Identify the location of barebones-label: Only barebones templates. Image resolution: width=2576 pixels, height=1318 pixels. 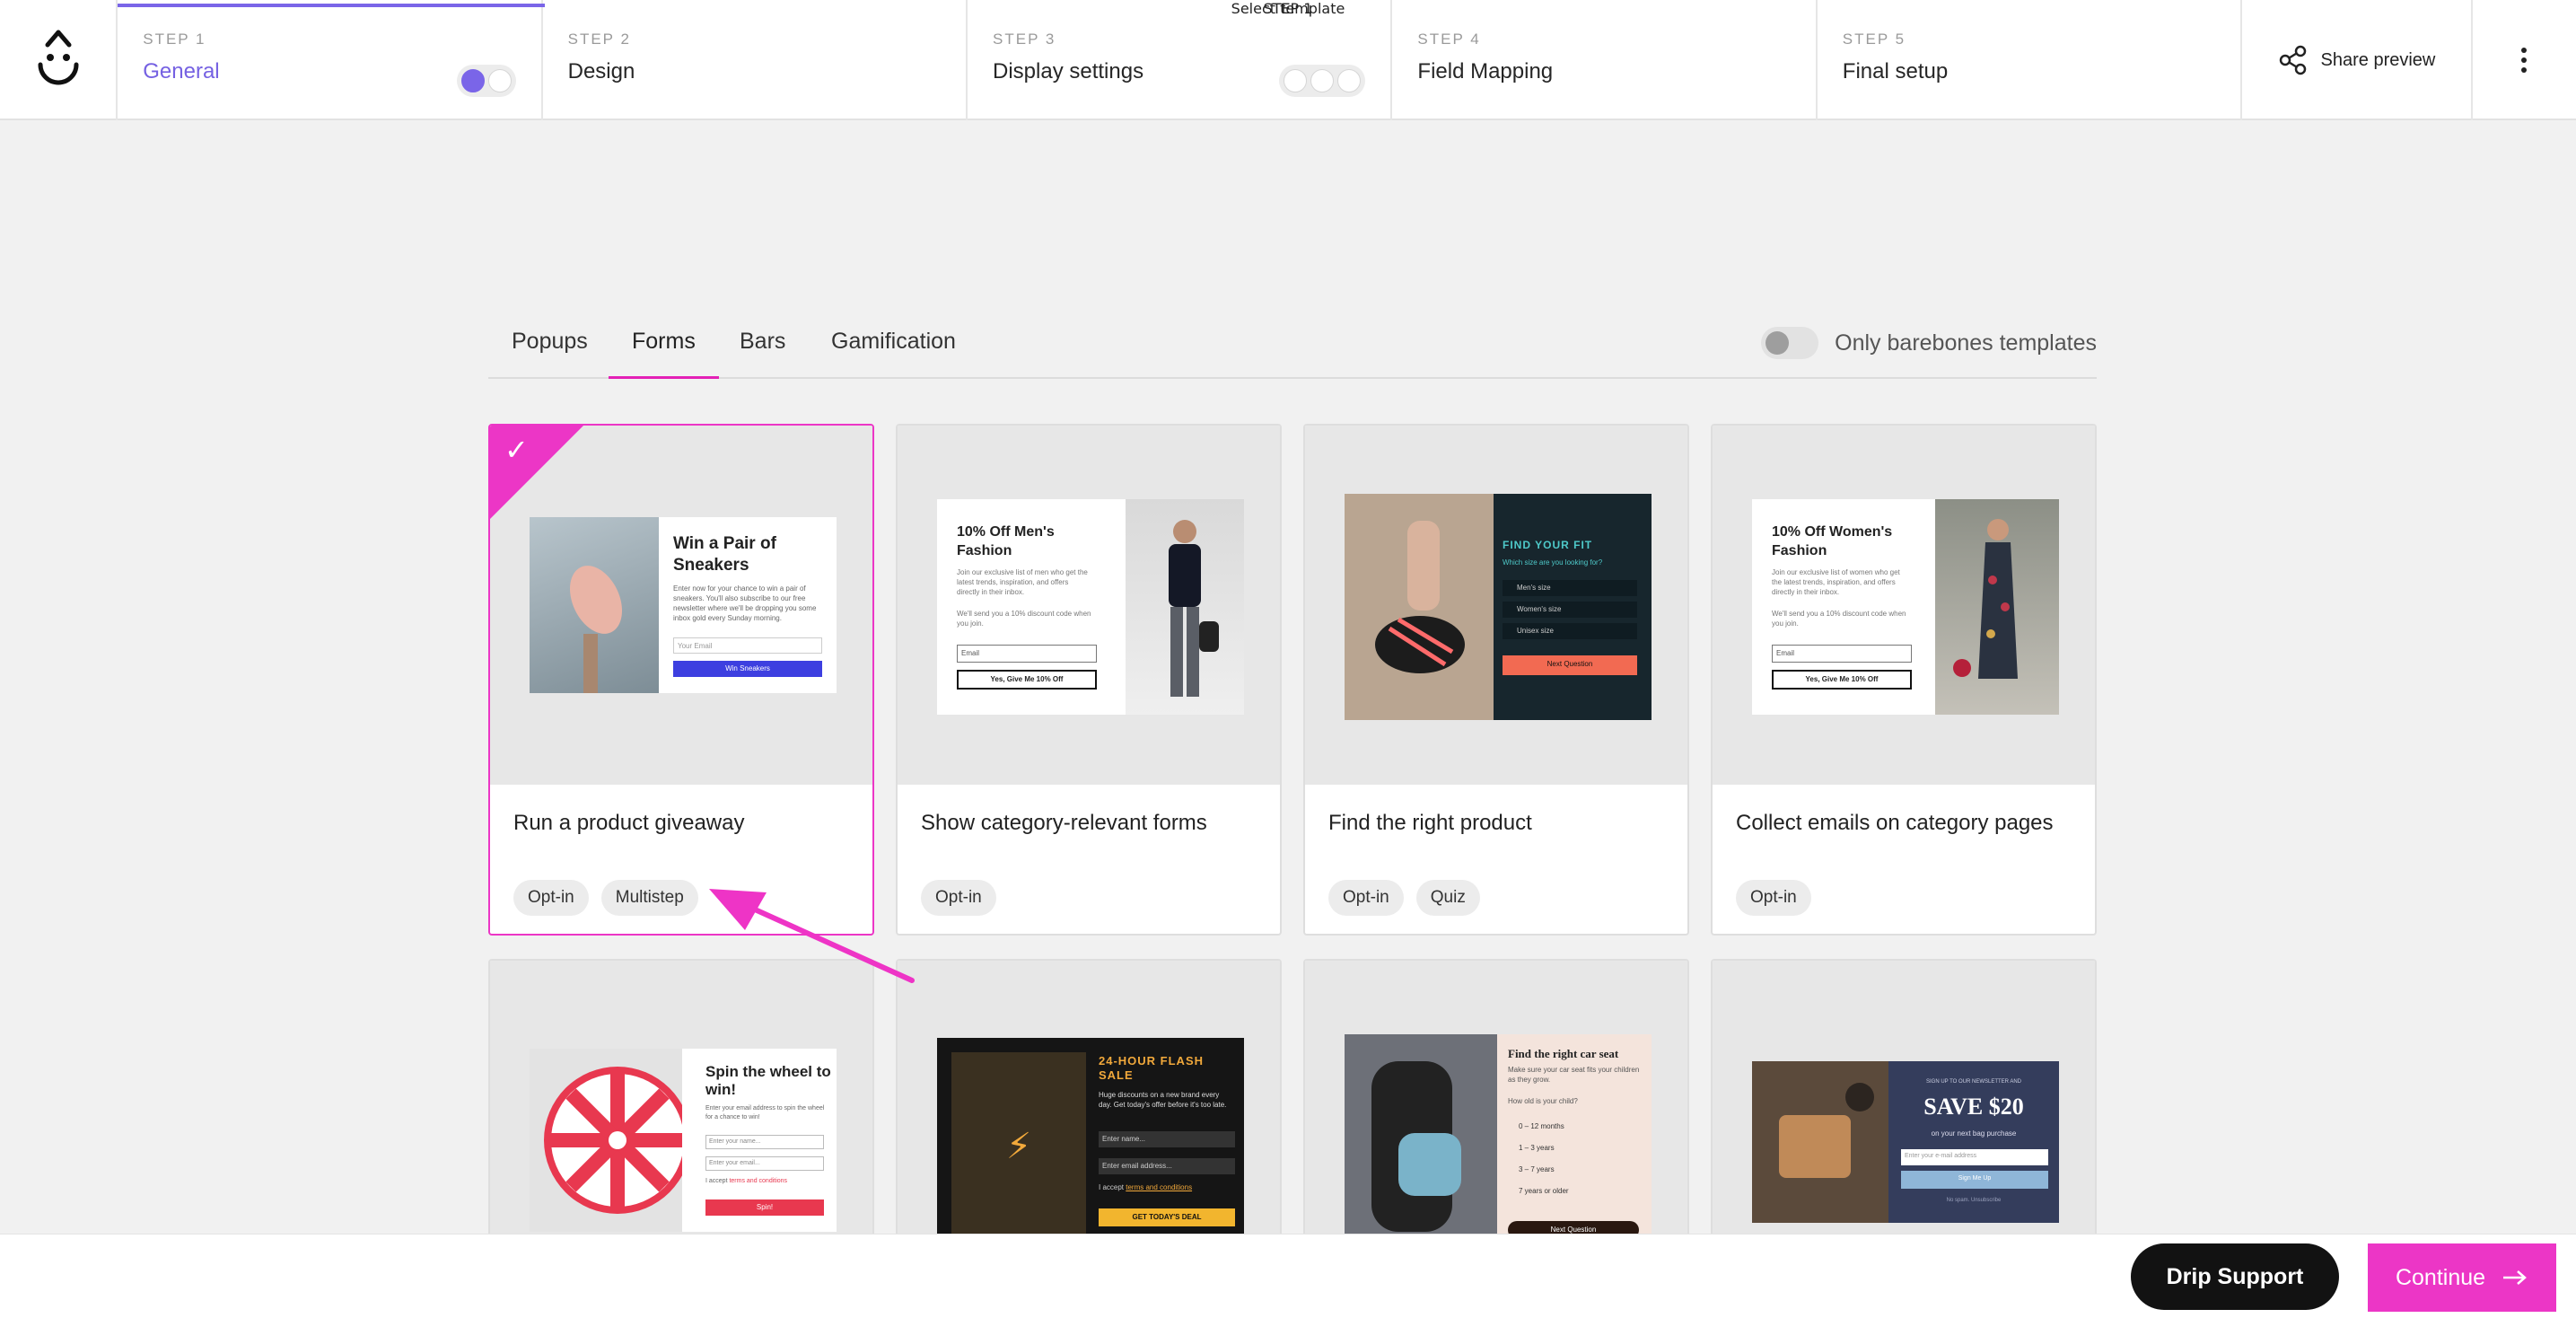
(1966, 343).